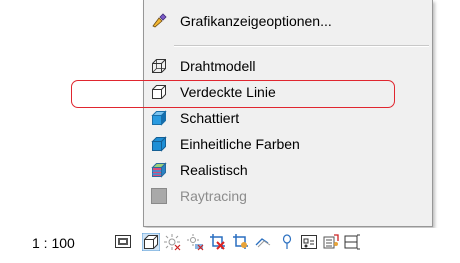 The height and width of the screenshot is (263, 460). What do you see at coordinates (288, 92) in the screenshot?
I see `menu-item-hidden-line: Verdeckte Linie` at bounding box center [288, 92].